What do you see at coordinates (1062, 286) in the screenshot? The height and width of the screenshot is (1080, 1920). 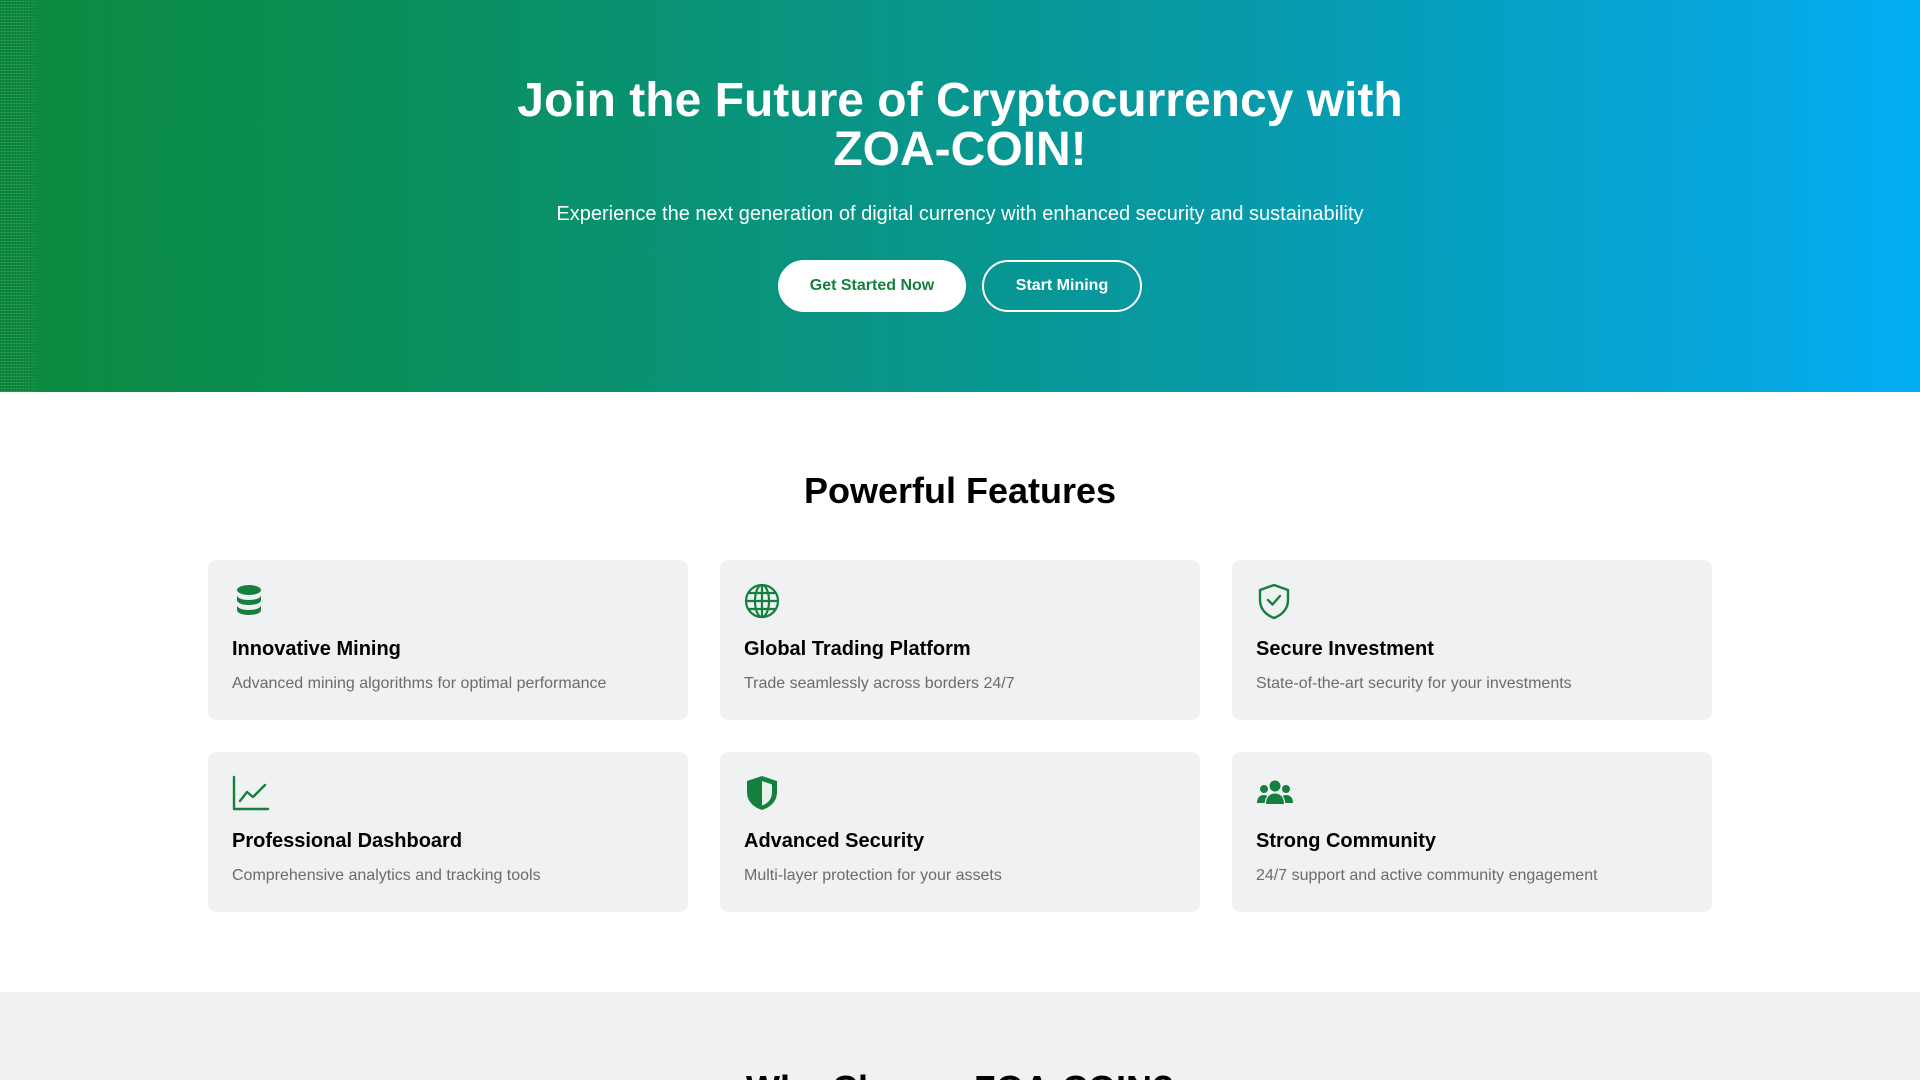 I see `start-mining-button: Start Mining` at bounding box center [1062, 286].